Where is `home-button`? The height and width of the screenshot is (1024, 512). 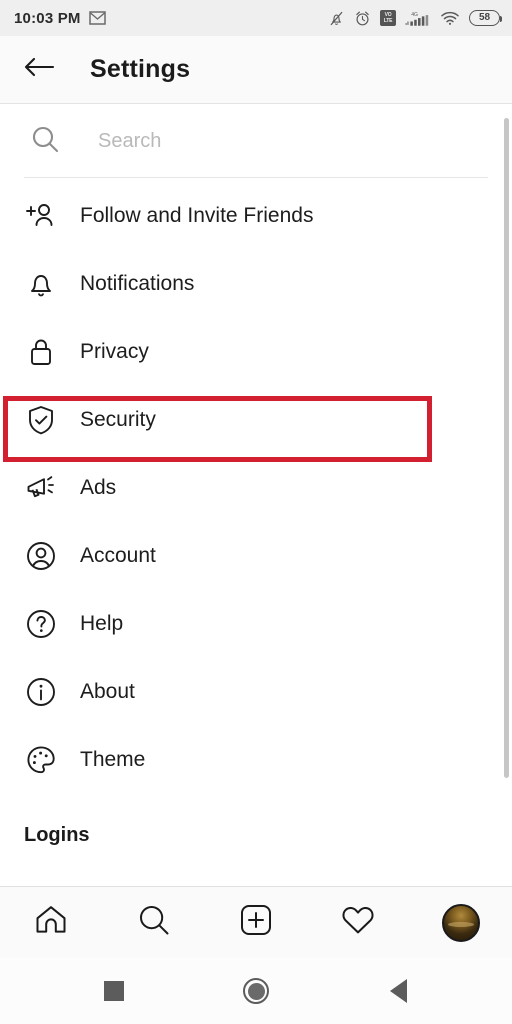 home-button is located at coordinates (256, 991).